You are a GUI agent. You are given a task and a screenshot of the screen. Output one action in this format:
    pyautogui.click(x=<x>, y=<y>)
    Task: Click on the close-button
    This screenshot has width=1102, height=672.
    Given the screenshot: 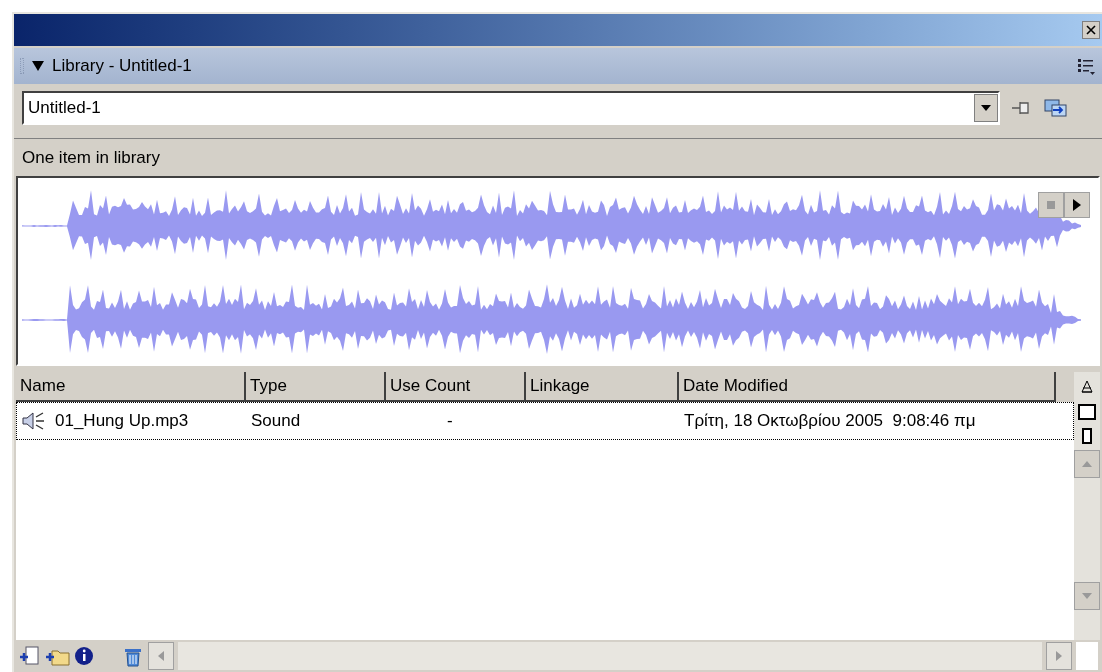 What is the action you would take?
    pyautogui.click(x=1091, y=30)
    